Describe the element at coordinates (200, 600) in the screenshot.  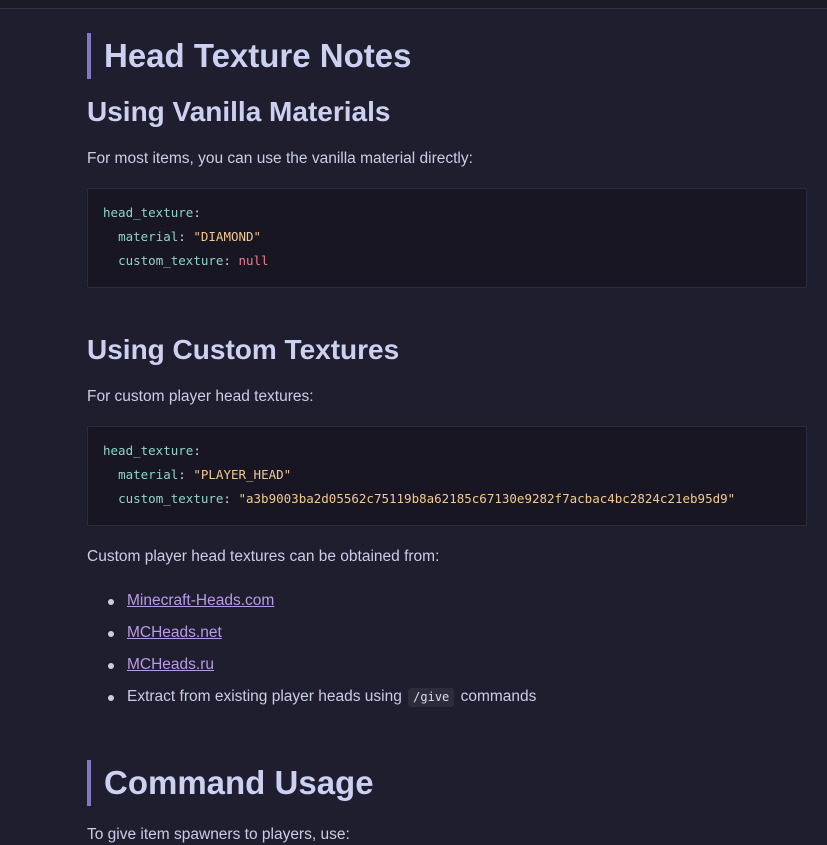
I see `link-minecraft-heads: Minecraft-Heads.com` at that location.